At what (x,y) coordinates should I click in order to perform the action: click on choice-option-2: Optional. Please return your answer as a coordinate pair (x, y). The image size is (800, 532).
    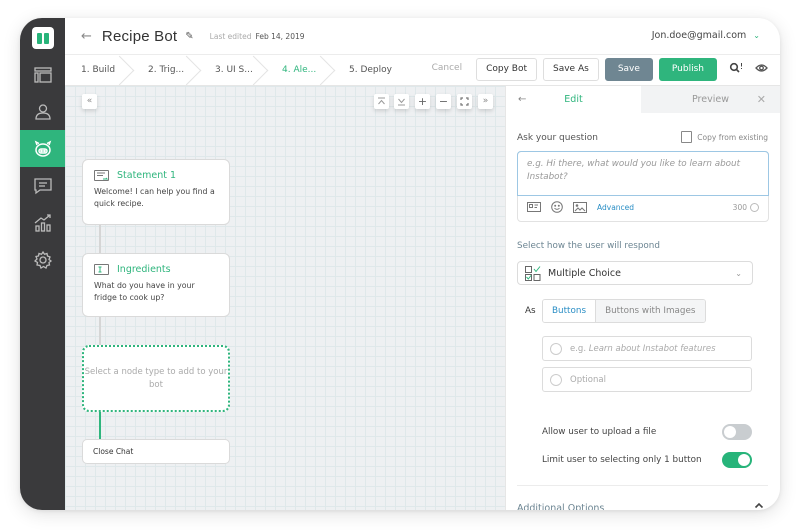
    Looking at the image, I should click on (647, 379).